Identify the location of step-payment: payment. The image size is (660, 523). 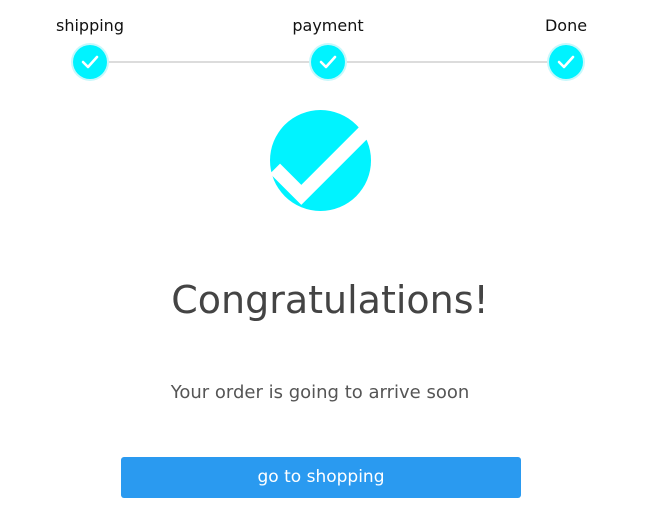
(328, 39).